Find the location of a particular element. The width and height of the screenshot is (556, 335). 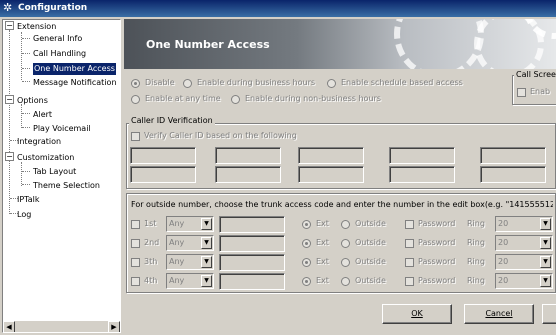

tree-item-general-info: General Info is located at coordinates (57, 39).